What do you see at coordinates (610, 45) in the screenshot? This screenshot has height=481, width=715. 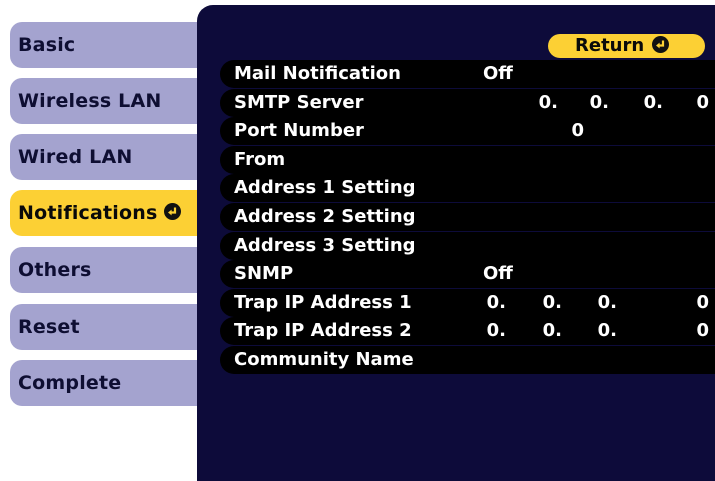 I see `return-label: Return` at bounding box center [610, 45].